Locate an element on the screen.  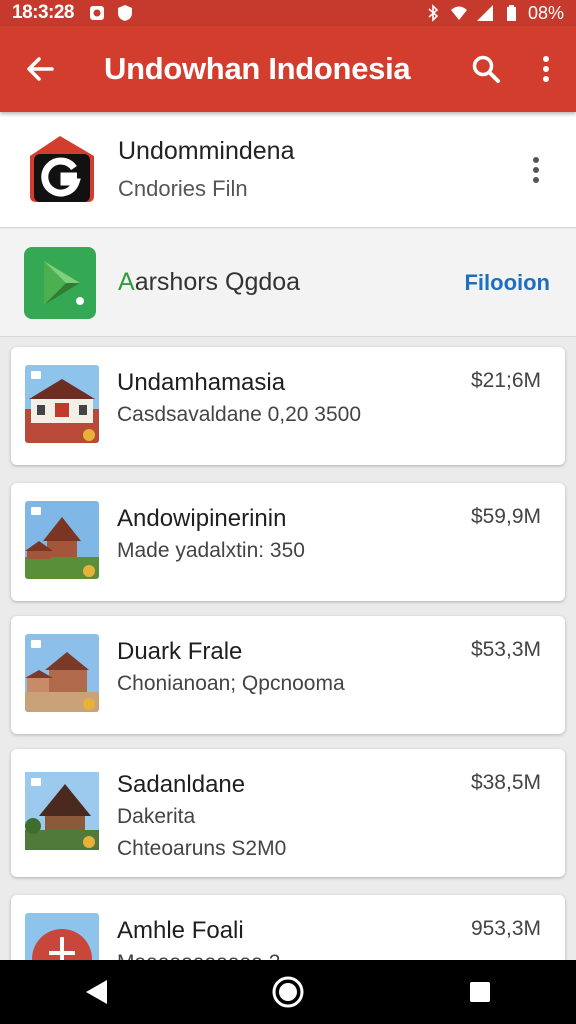
nav-back-button is located at coordinates (96, 992).